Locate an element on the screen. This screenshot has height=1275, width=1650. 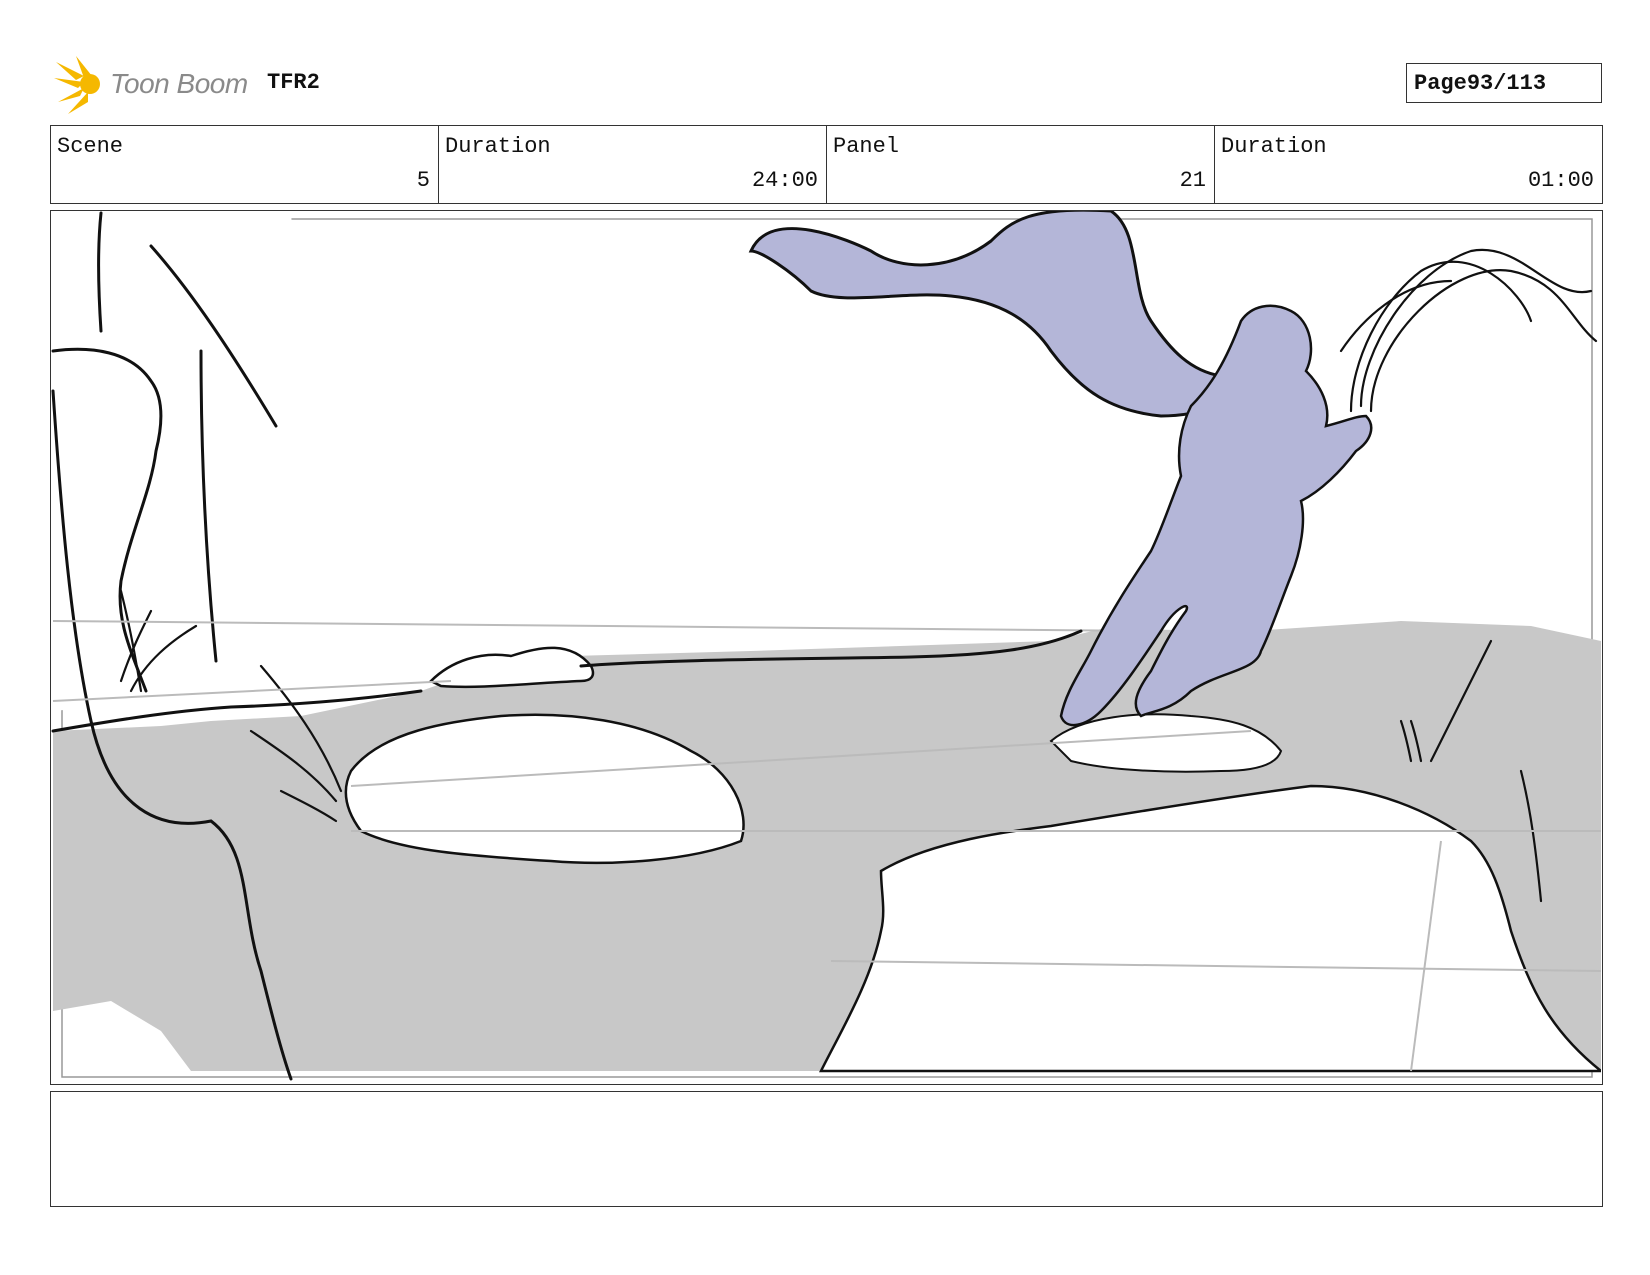
page-label: Page is located at coordinates (1440, 83).